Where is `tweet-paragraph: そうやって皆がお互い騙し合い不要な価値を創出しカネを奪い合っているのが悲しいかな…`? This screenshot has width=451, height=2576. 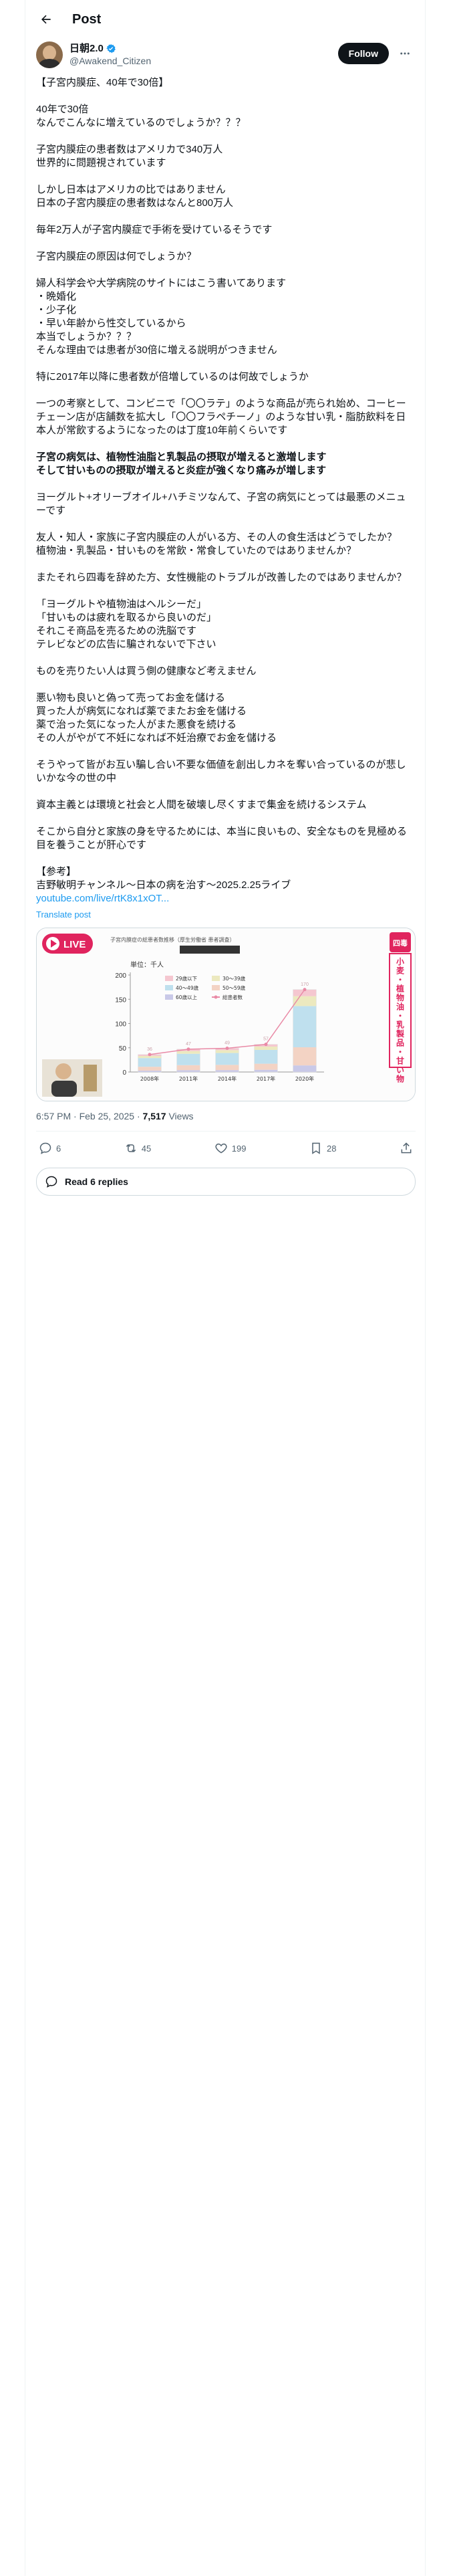
tweet-paragraph: そうやって皆がお互い騙し合い不要な価値を創出しカネを奪い合っているのが悲しいかな… is located at coordinates (226, 771).